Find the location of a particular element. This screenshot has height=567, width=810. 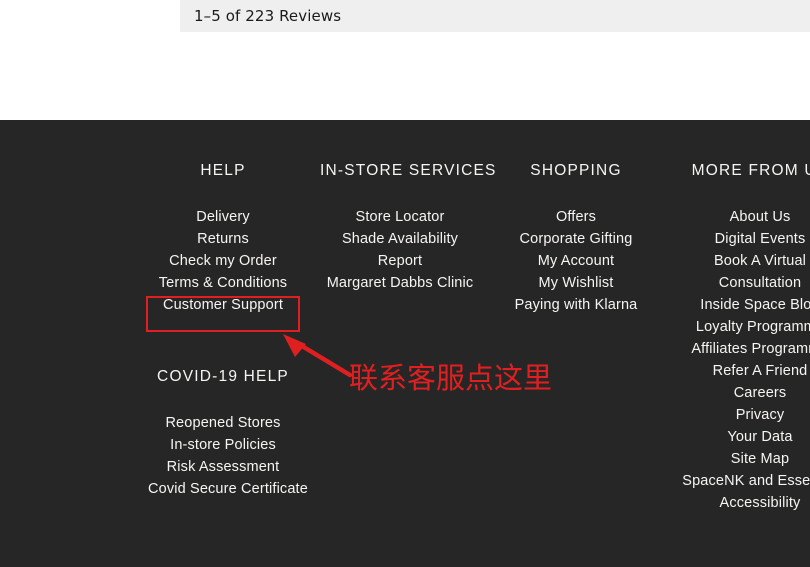

footer-link-delivery: Delivery is located at coordinates (223, 217).